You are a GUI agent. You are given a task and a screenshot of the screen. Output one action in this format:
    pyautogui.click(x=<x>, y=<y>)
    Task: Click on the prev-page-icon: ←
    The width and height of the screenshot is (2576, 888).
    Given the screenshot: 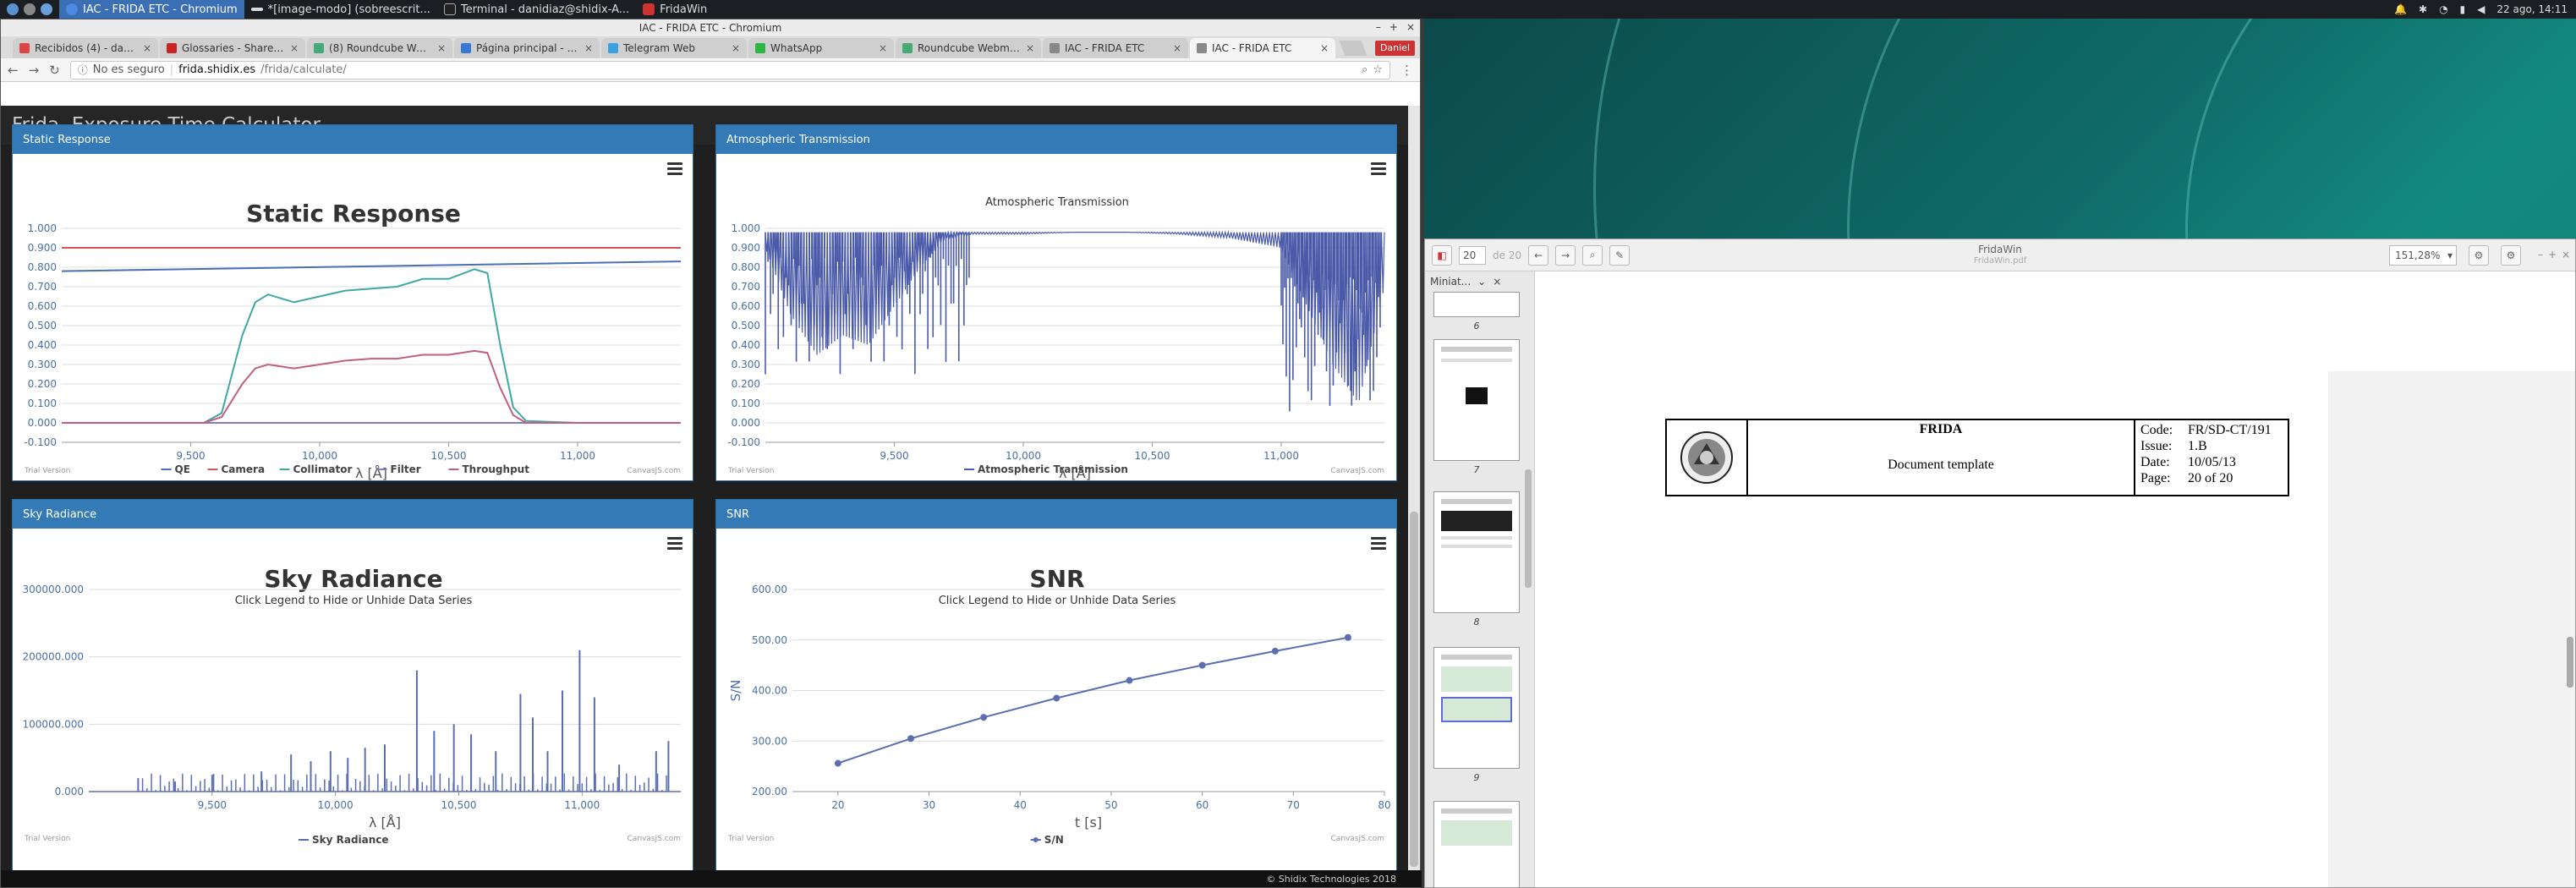 What is the action you would take?
    pyautogui.click(x=1538, y=255)
    